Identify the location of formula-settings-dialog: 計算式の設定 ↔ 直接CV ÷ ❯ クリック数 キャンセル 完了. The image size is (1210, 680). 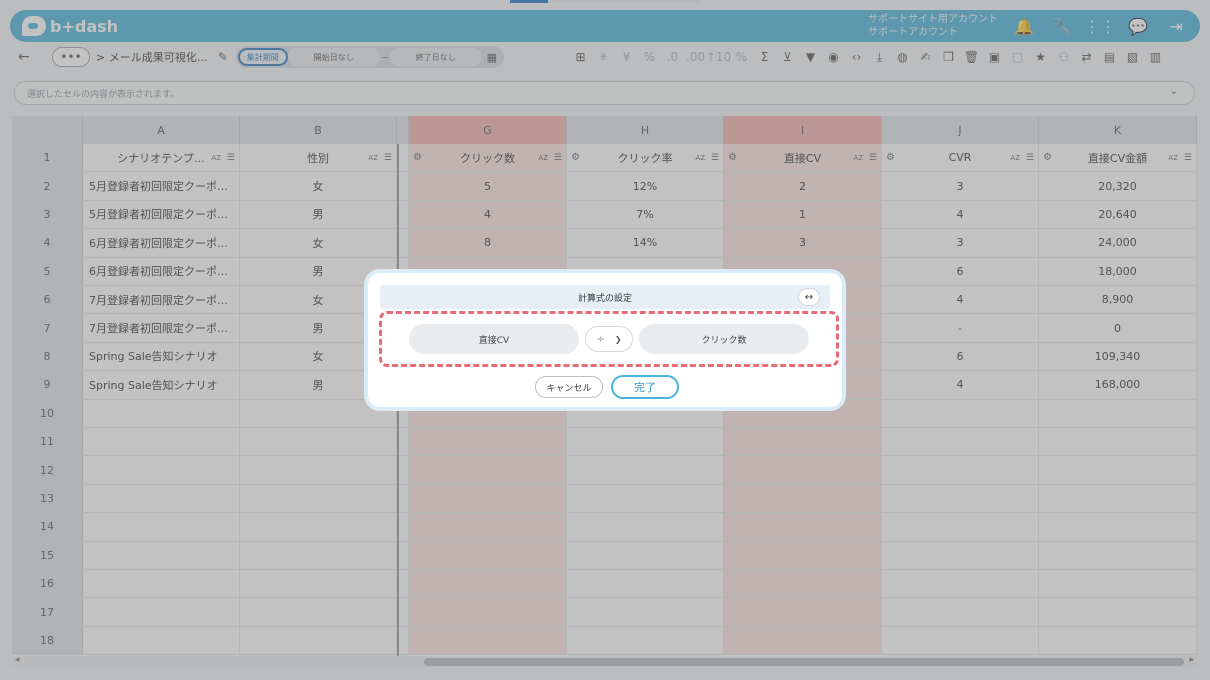
(605, 340).